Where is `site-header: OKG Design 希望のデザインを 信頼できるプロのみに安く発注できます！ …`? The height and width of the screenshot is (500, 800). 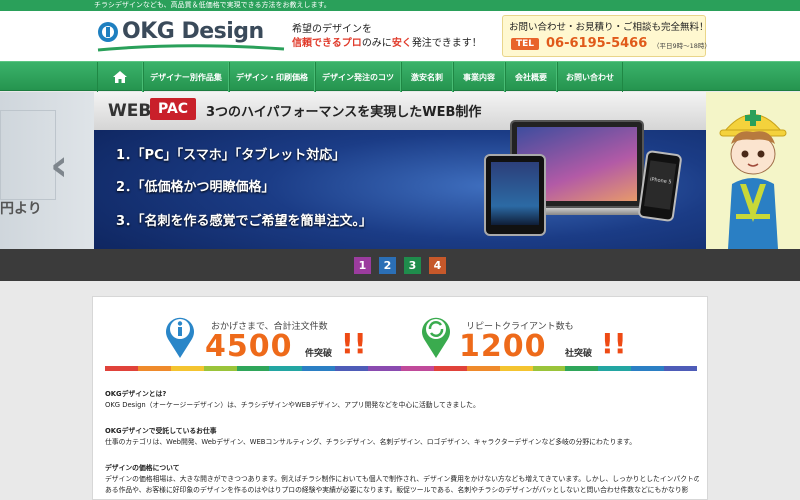 site-header: OKG Design 希望のデザインを 信頼できるプロのみに安く発注できます！ … is located at coordinates (400, 36).